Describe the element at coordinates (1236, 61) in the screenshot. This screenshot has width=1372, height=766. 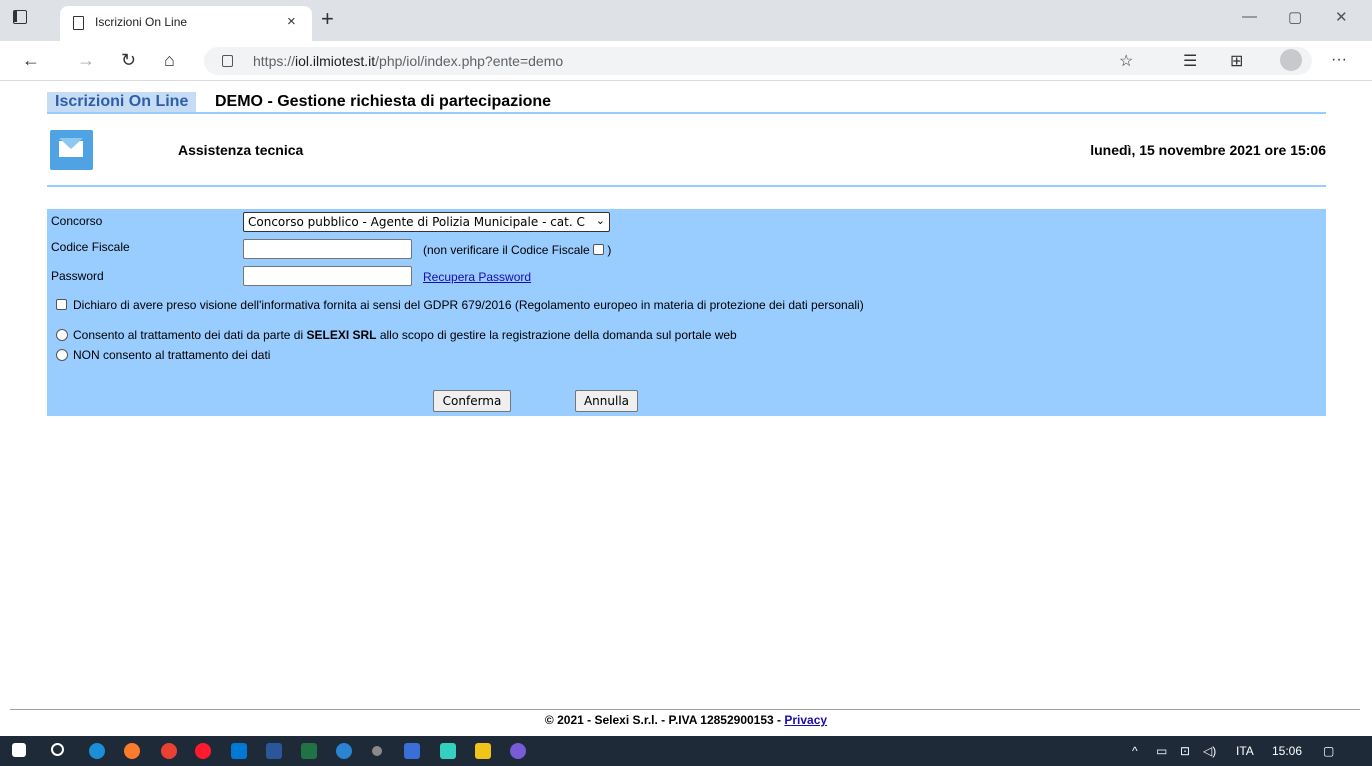
I see `collections-icon: ⊞` at that location.